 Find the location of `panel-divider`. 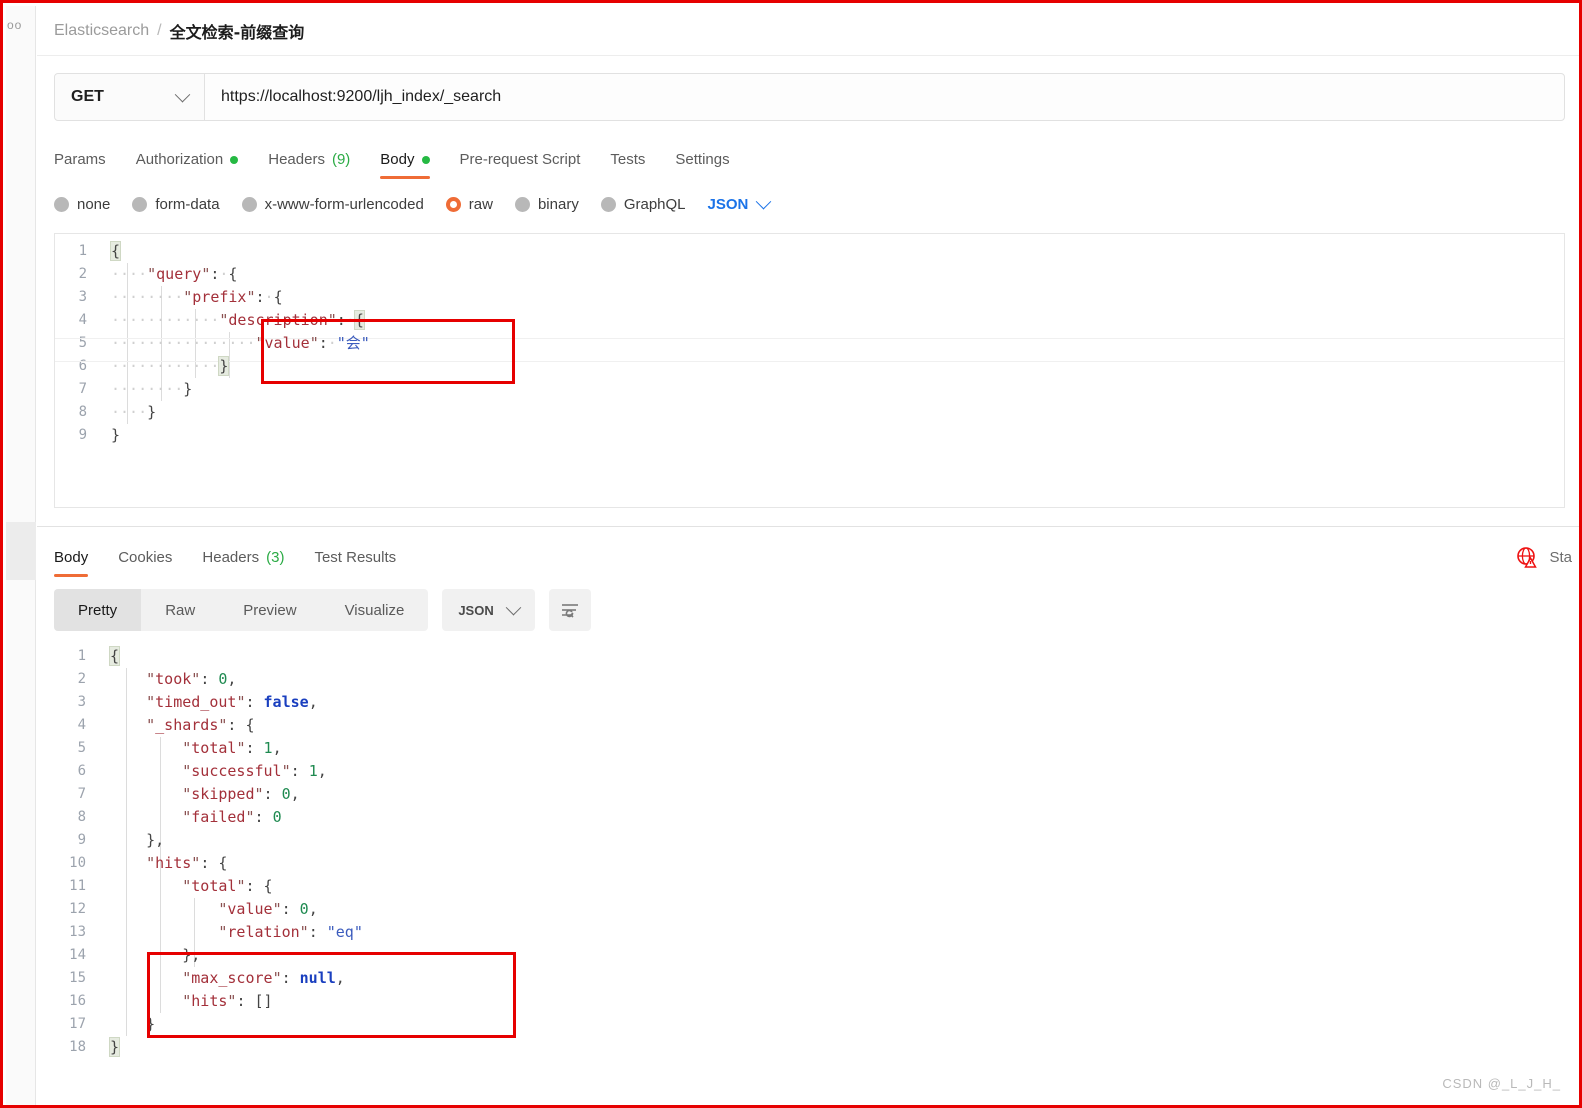

panel-divider is located at coordinates (808, 526).